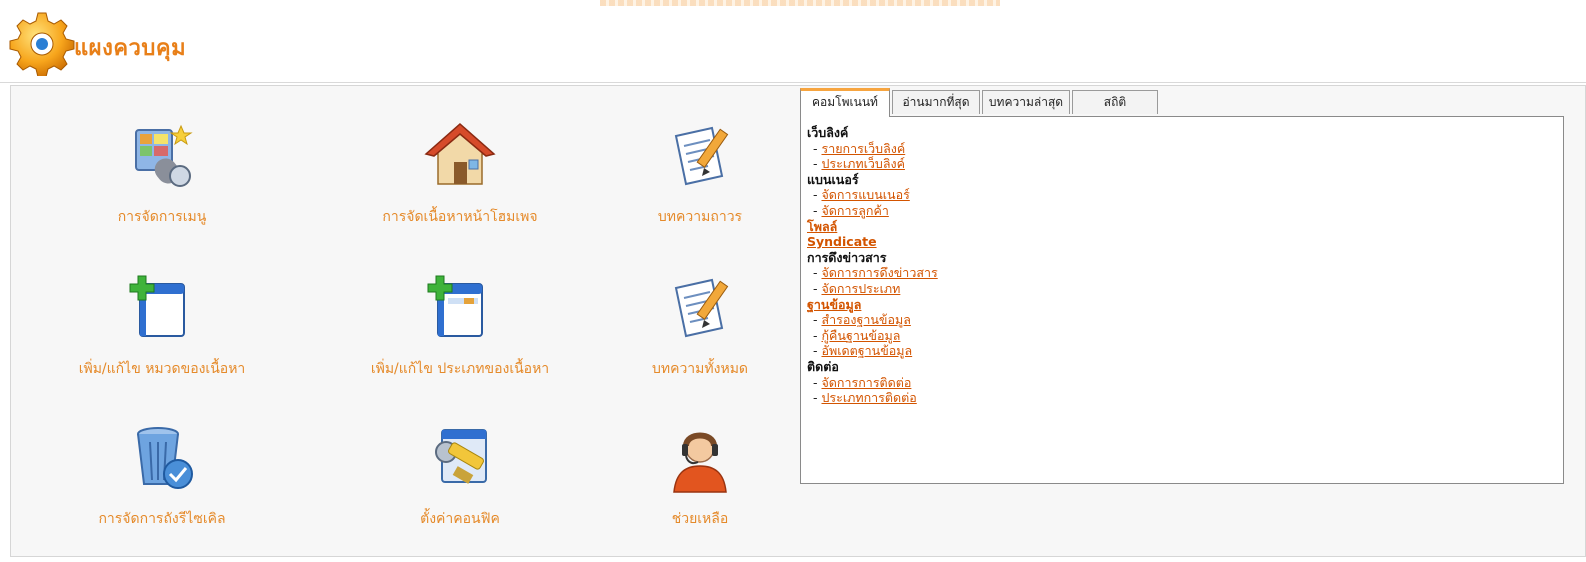 The image size is (1586, 562). I want to click on gear-icon, so click(42, 44).